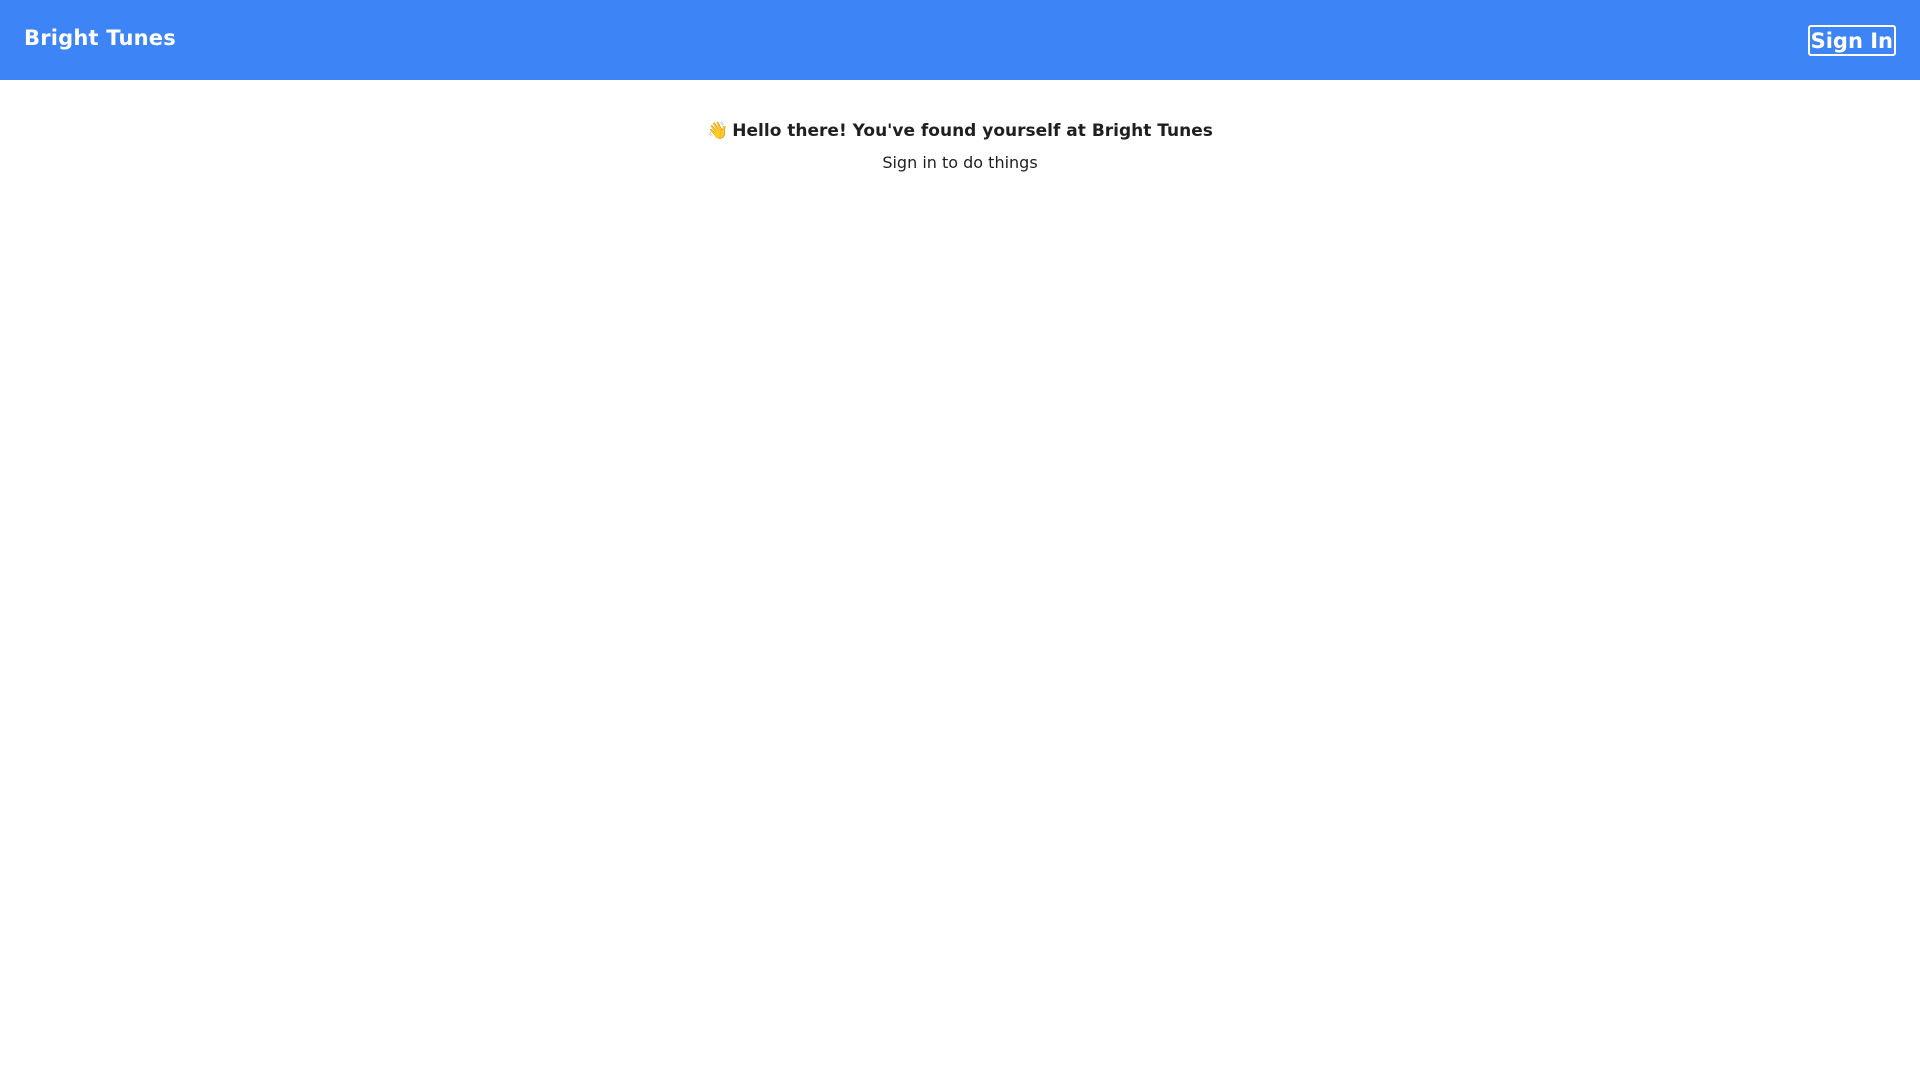  Describe the element at coordinates (718, 131) in the screenshot. I see `waving-hand-icon: 👋` at that location.